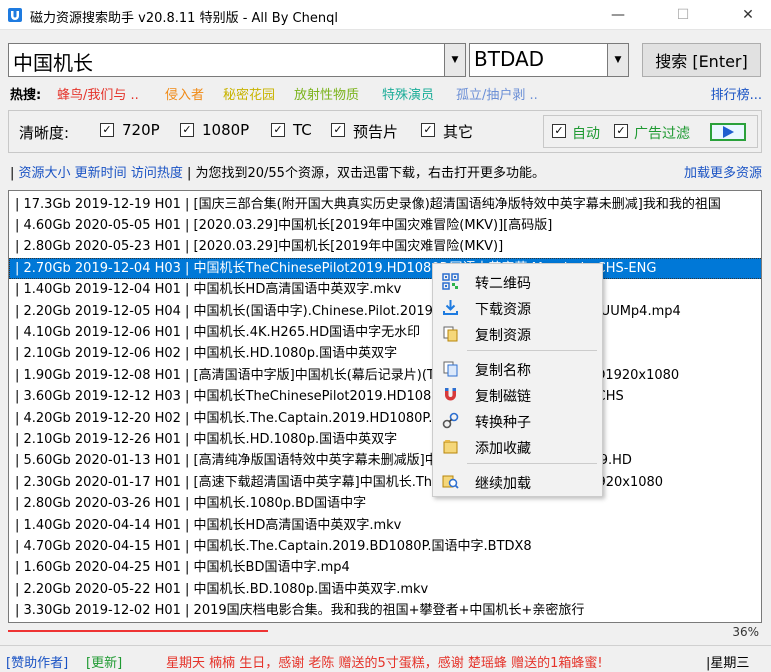 This screenshot has width=771, height=672. Describe the element at coordinates (338, 130) in the screenshot. I see `checkbox-trailer: ✓` at that location.